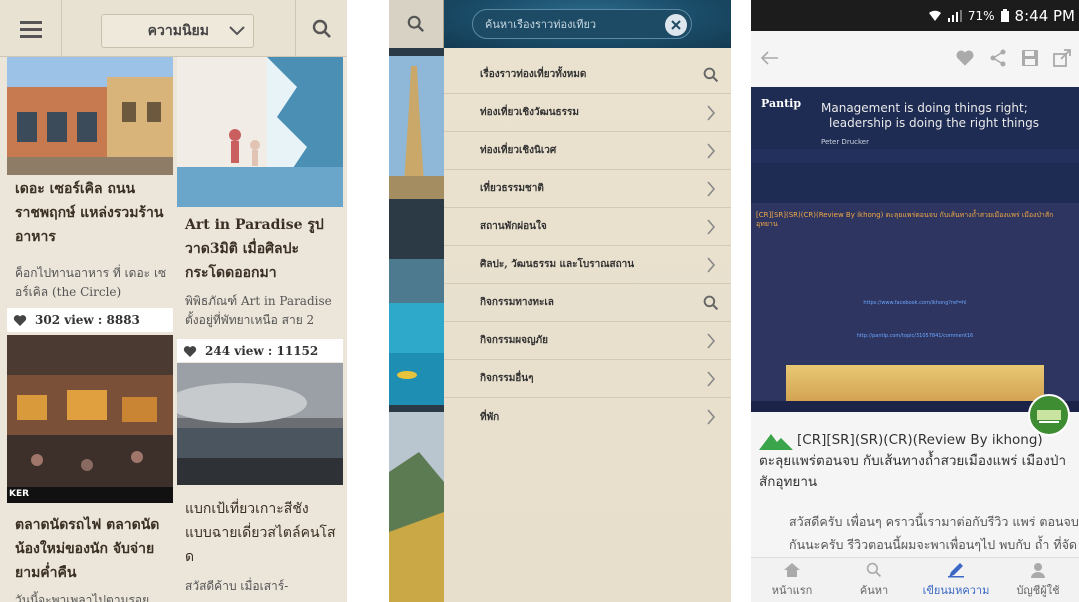 The image size is (1079, 602). I want to click on article-stats: 302 view : 8883, so click(90, 320).